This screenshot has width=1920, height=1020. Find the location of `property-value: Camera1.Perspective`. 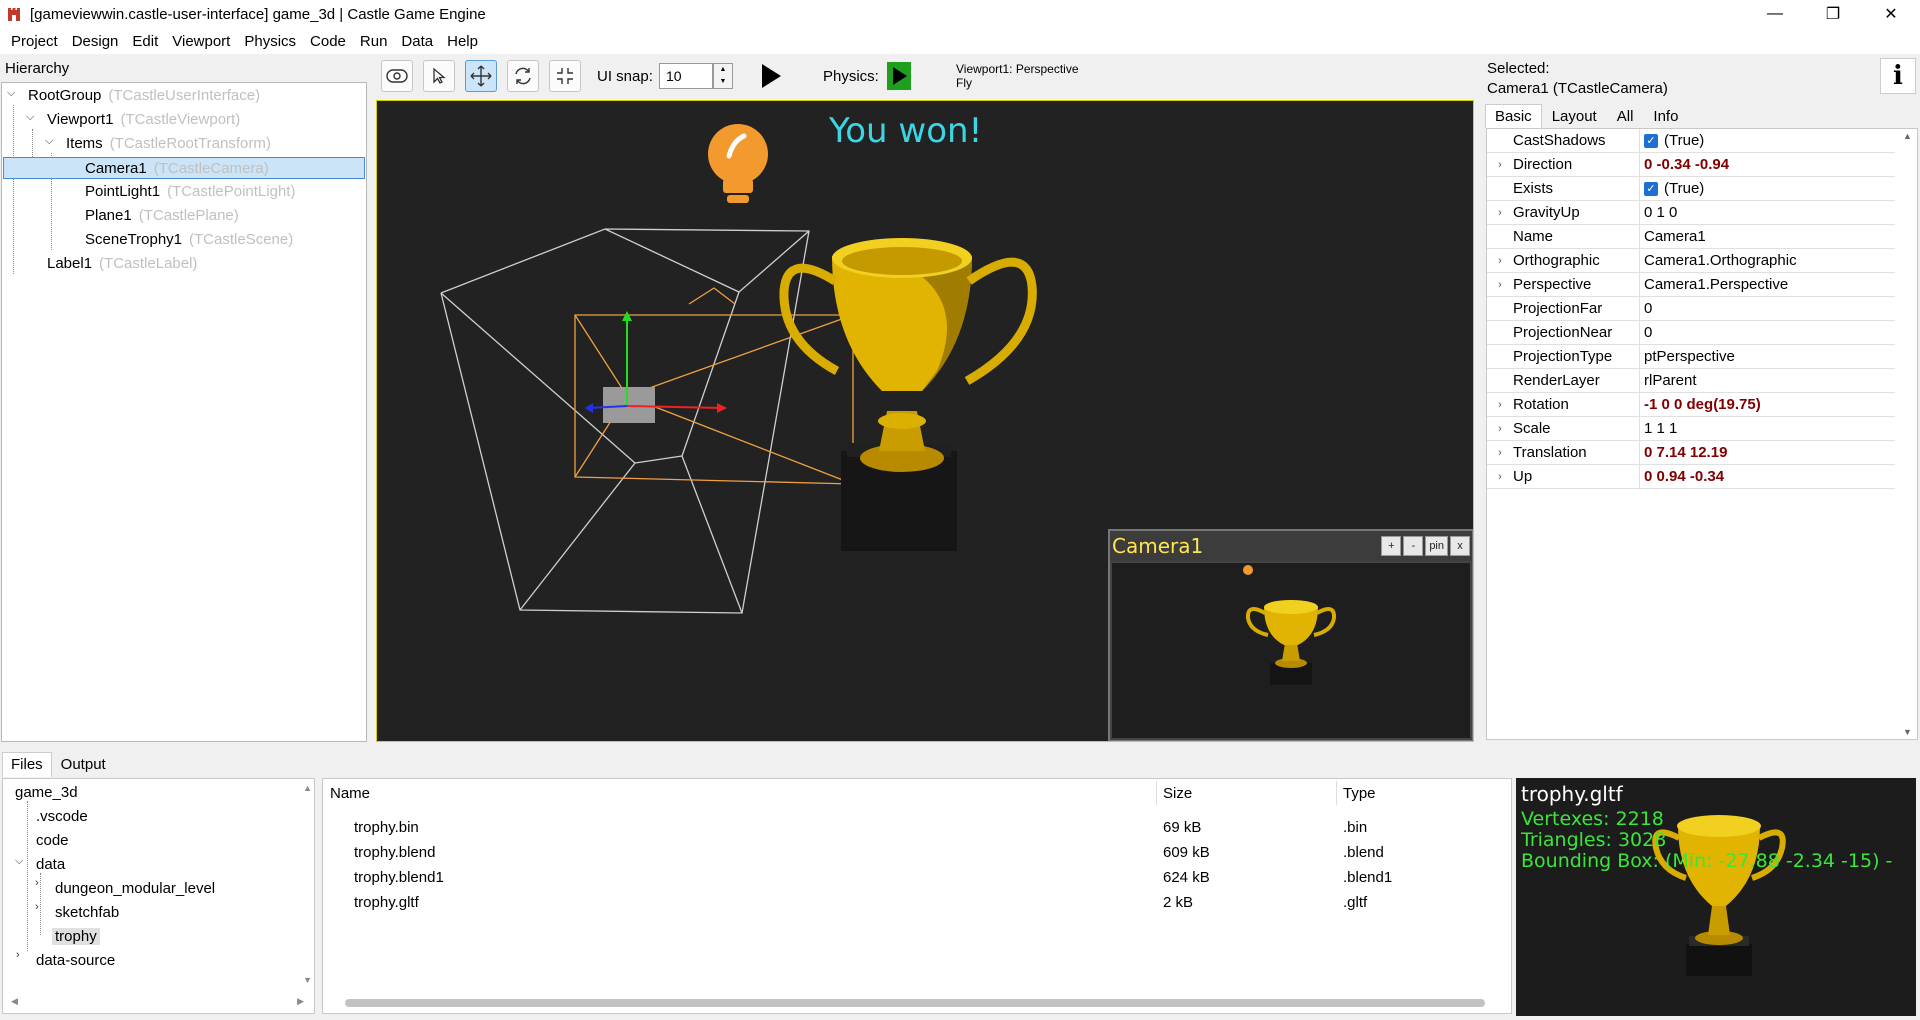

property-value: Camera1.Perspective is located at coordinates (1767, 284).